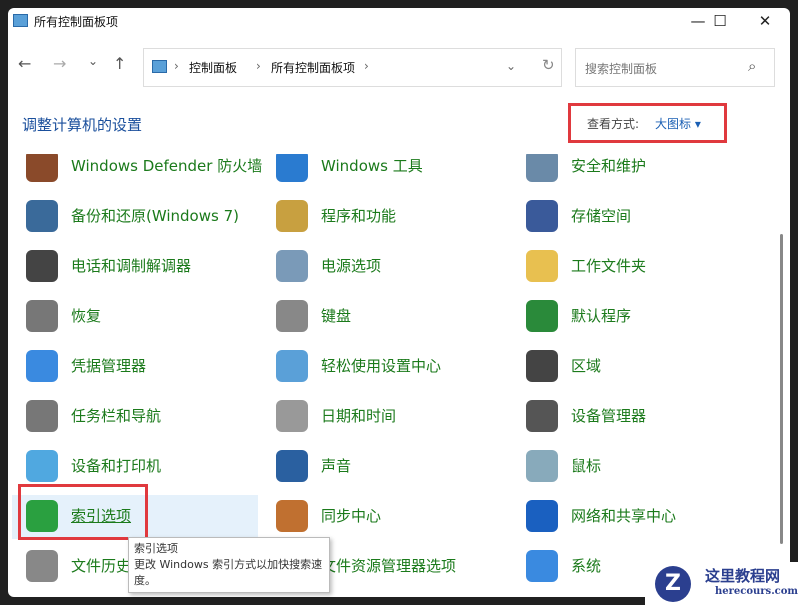 Image resolution: width=798 pixels, height=605 pixels. Describe the element at coordinates (86, 316) in the screenshot. I see `control-panel-item-label: 恢复` at that location.